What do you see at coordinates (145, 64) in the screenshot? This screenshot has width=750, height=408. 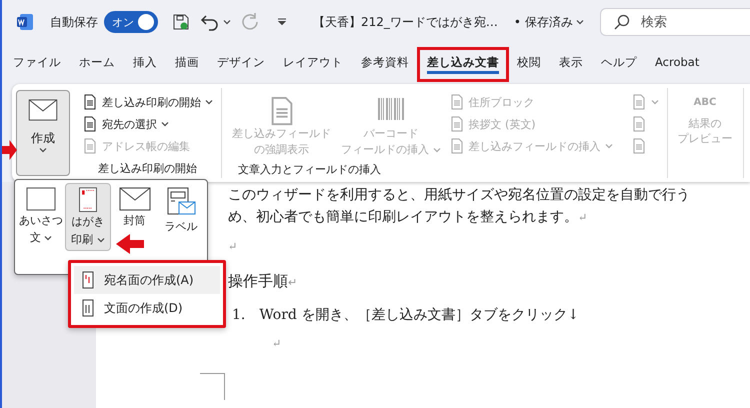 I see `ribbon-tab: 挿入` at bounding box center [145, 64].